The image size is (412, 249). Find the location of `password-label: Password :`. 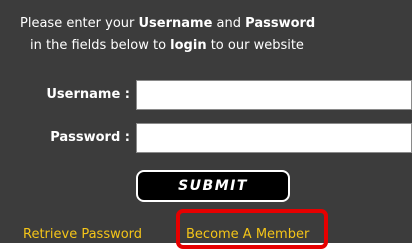

password-label: Password : is located at coordinates (90, 137).